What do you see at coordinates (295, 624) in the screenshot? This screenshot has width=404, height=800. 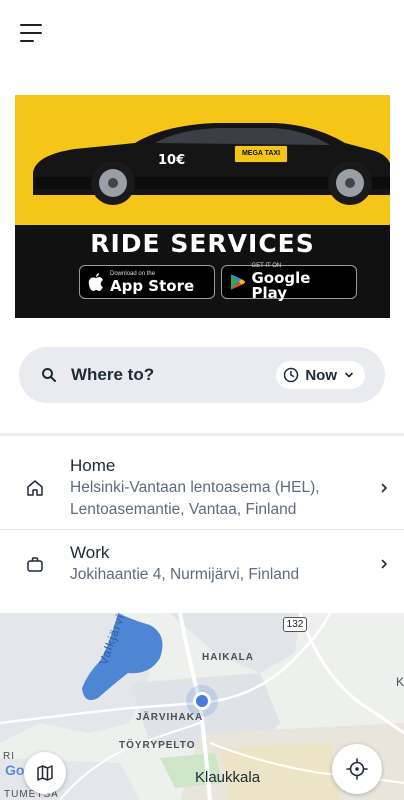 I see `route-shield: 132` at bounding box center [295, 624].